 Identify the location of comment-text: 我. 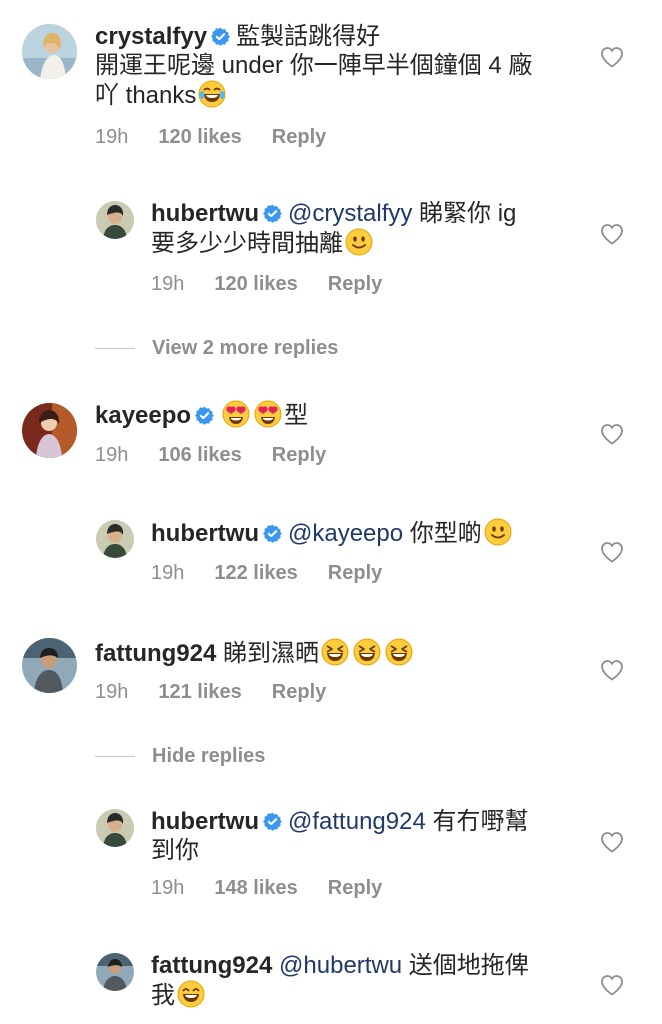
(163, 995).